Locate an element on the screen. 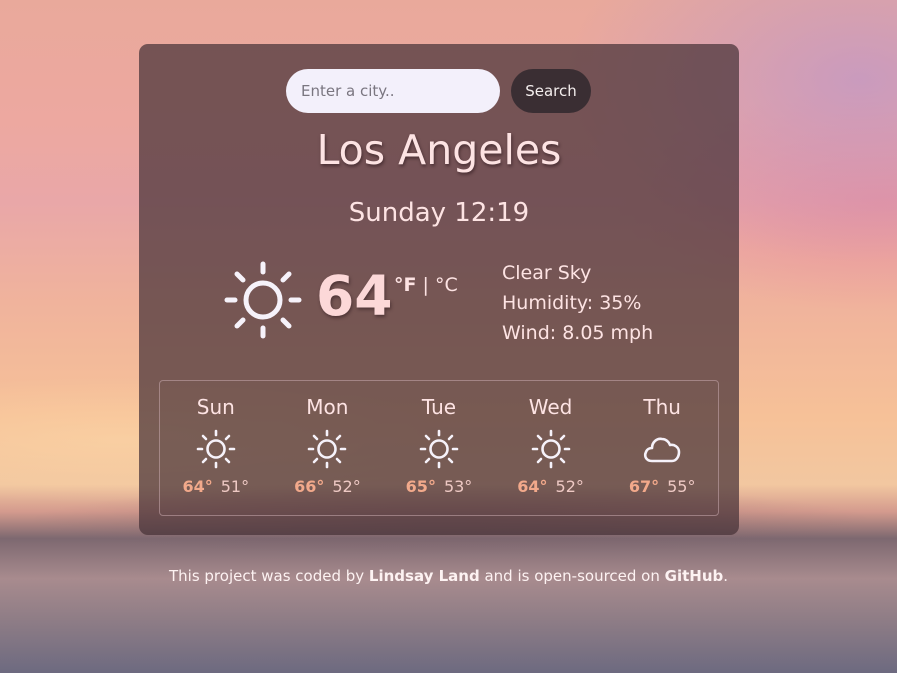 Image resolution: width=897 pixels, height=673 pixels. forecast-temps: 66° 52° is located at coordinates (328, 486).